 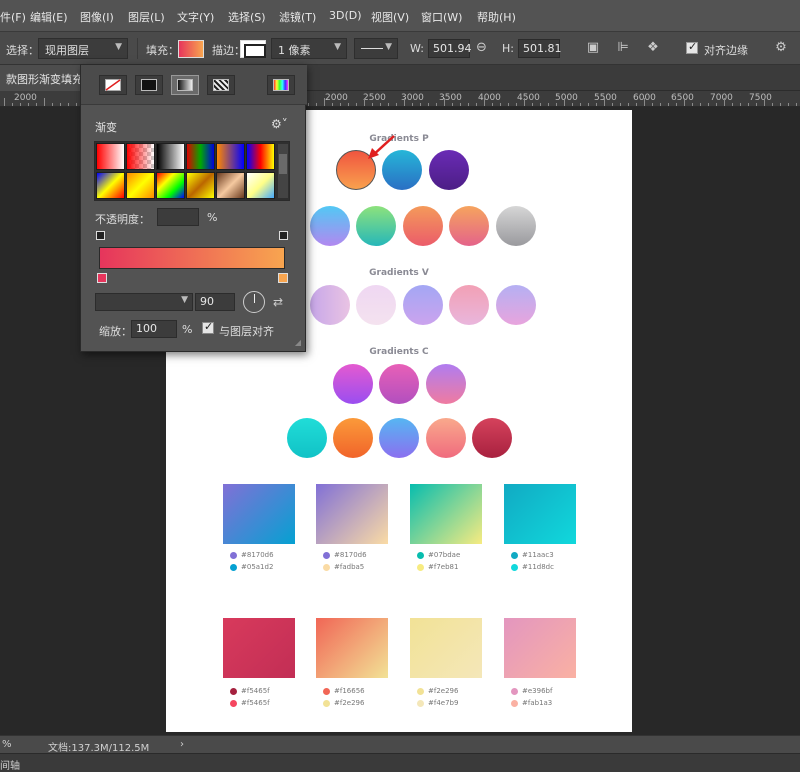 I want to click on presets-scrollbar, so click(x=283, y=171).